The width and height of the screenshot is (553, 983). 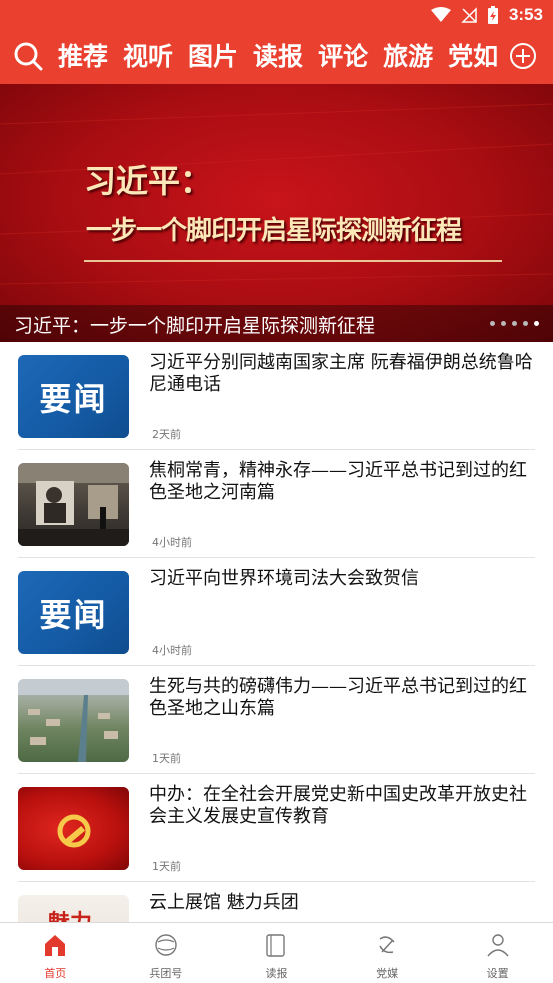 I want to click on banner-pager-dots, so click(x=514, y=323).